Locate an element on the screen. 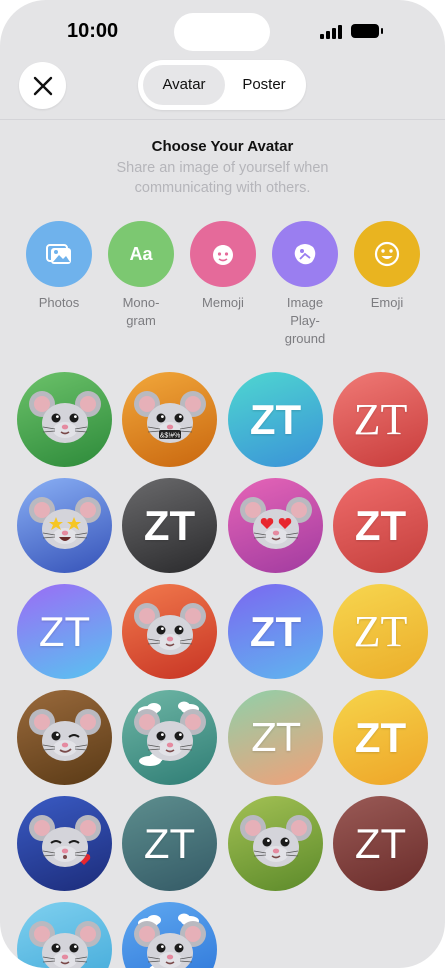  memoji-icon is located at coordinates (223, 254).